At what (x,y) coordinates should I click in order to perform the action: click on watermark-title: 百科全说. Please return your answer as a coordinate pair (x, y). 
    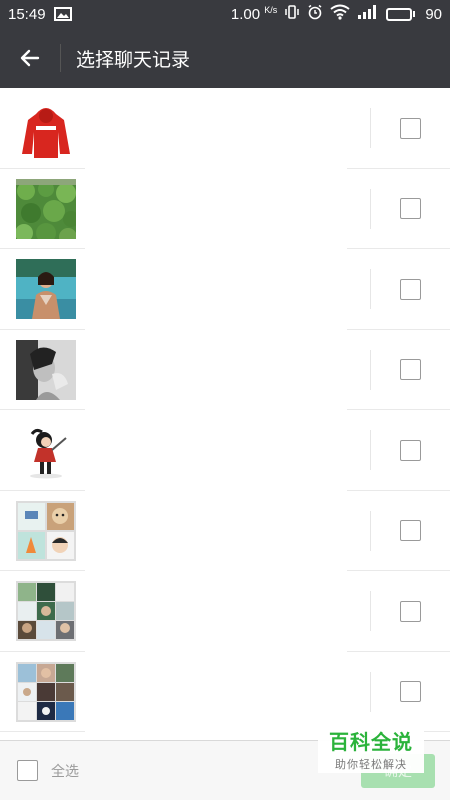
    Looking at the image, I should click on (371, 743).